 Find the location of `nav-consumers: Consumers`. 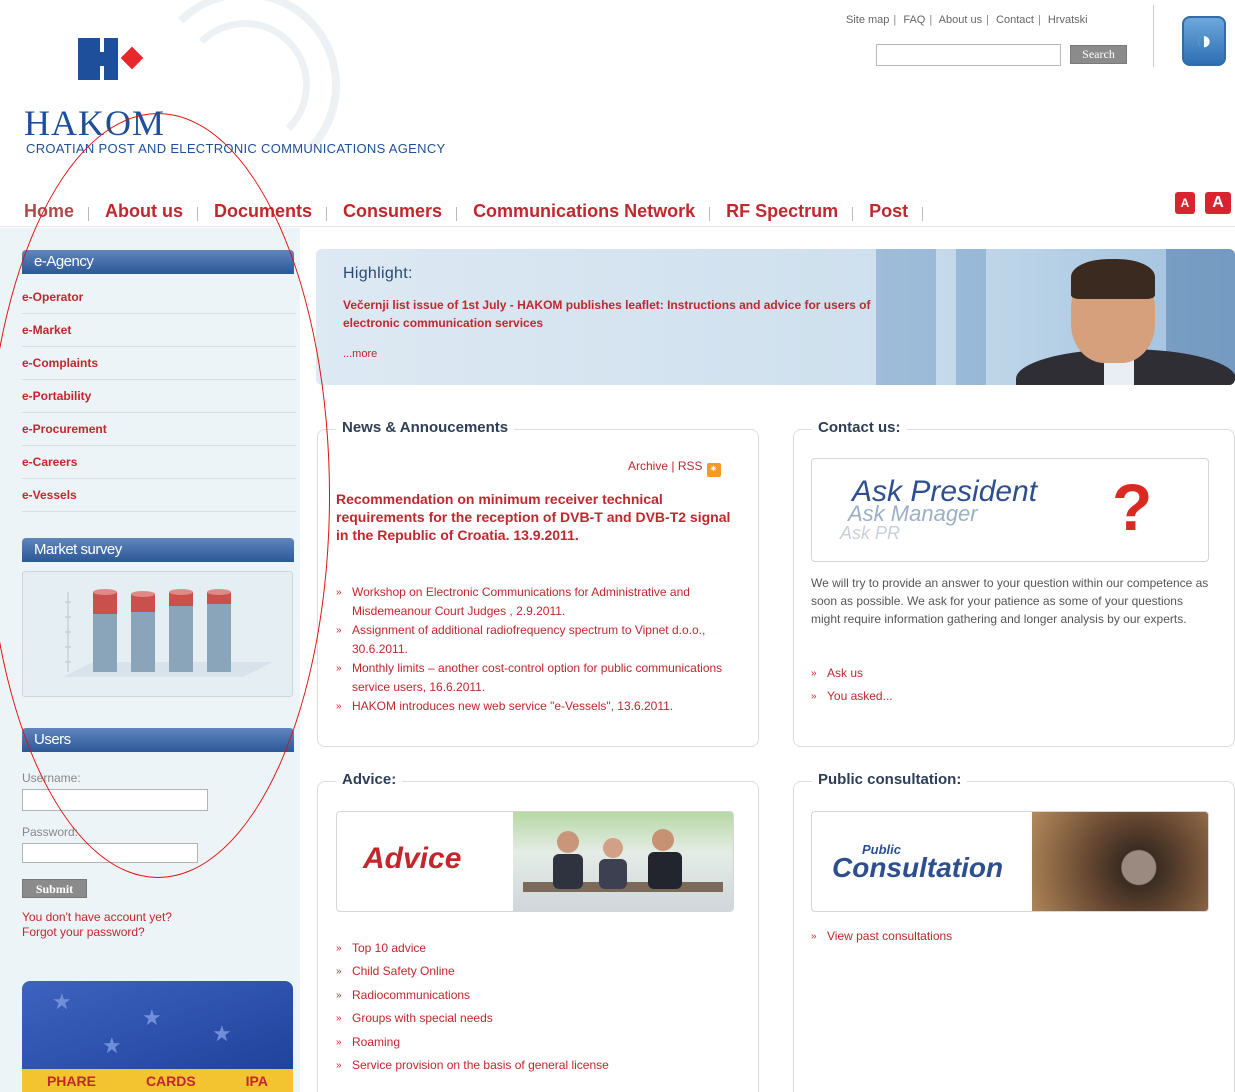

nav-consumers: Consumers is located at coordinates (392, 211).